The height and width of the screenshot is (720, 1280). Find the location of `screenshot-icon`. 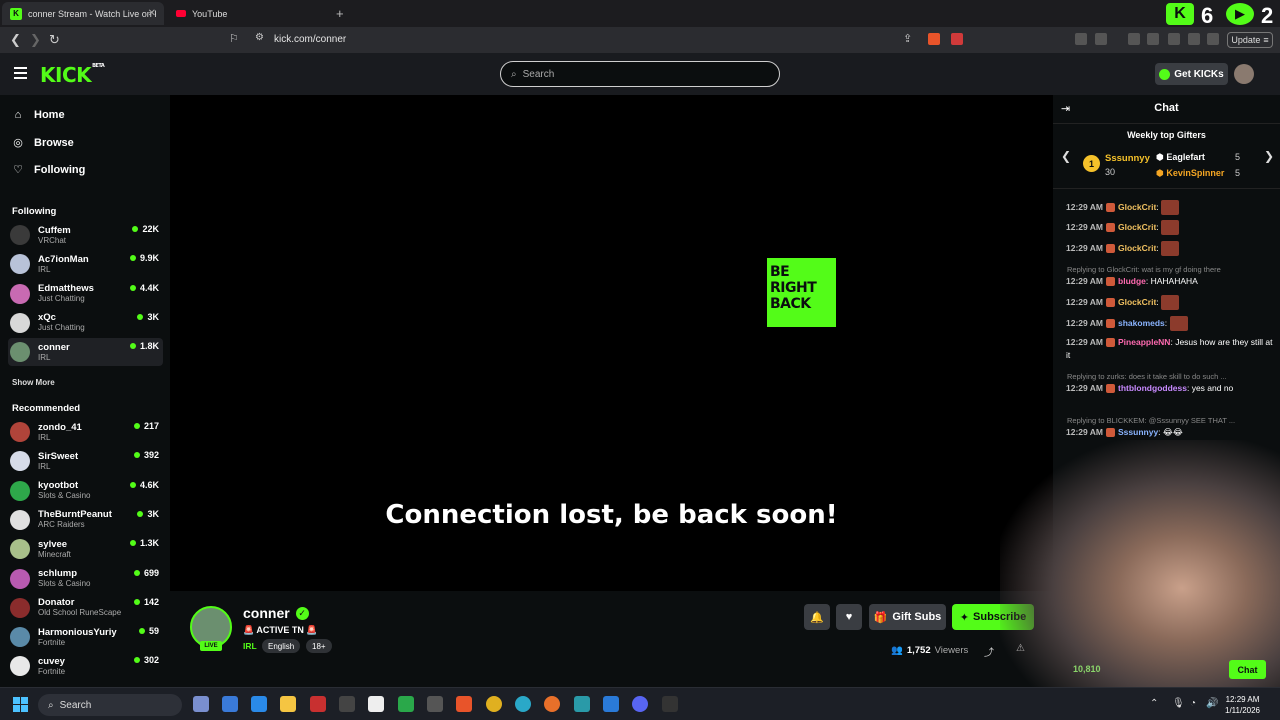

screenshot-icon is located at coordinates (1101, 39).